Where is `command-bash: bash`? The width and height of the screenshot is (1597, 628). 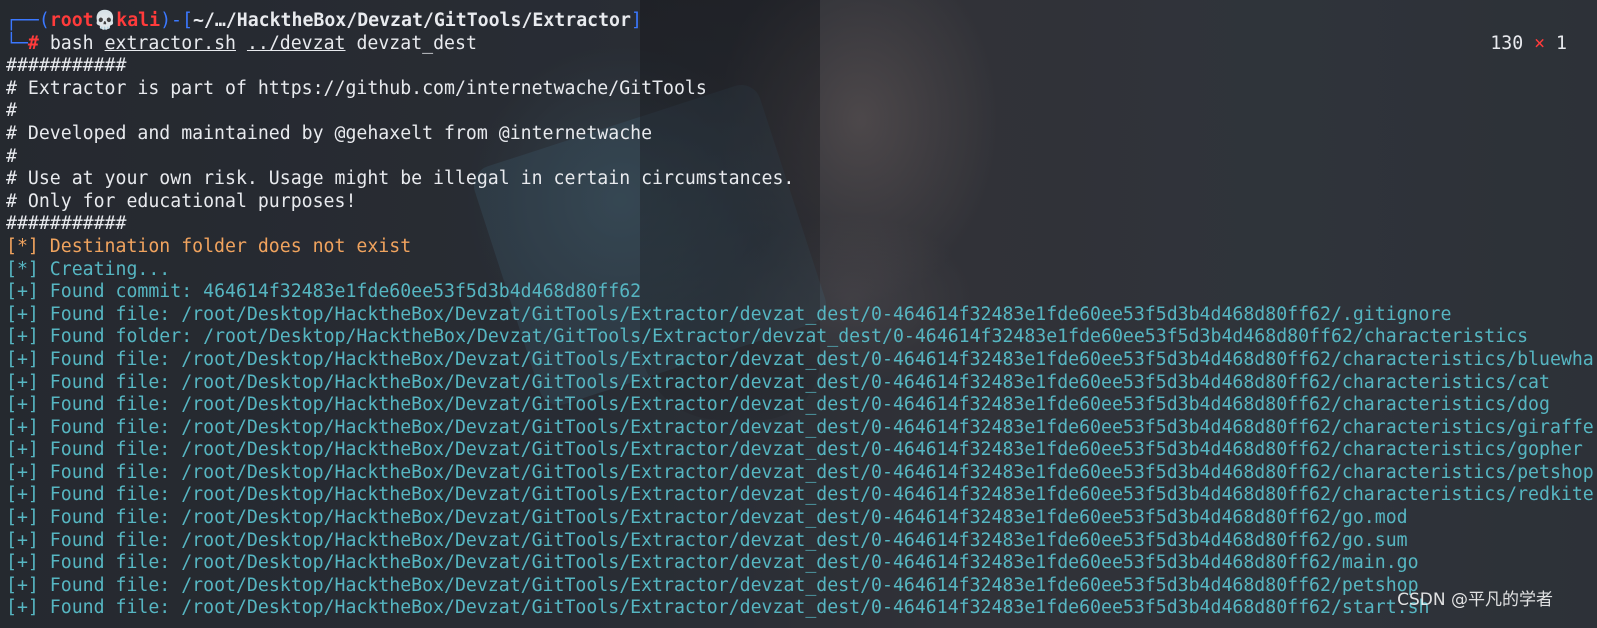
command-bash: bash is located at coordinates (71, 43).